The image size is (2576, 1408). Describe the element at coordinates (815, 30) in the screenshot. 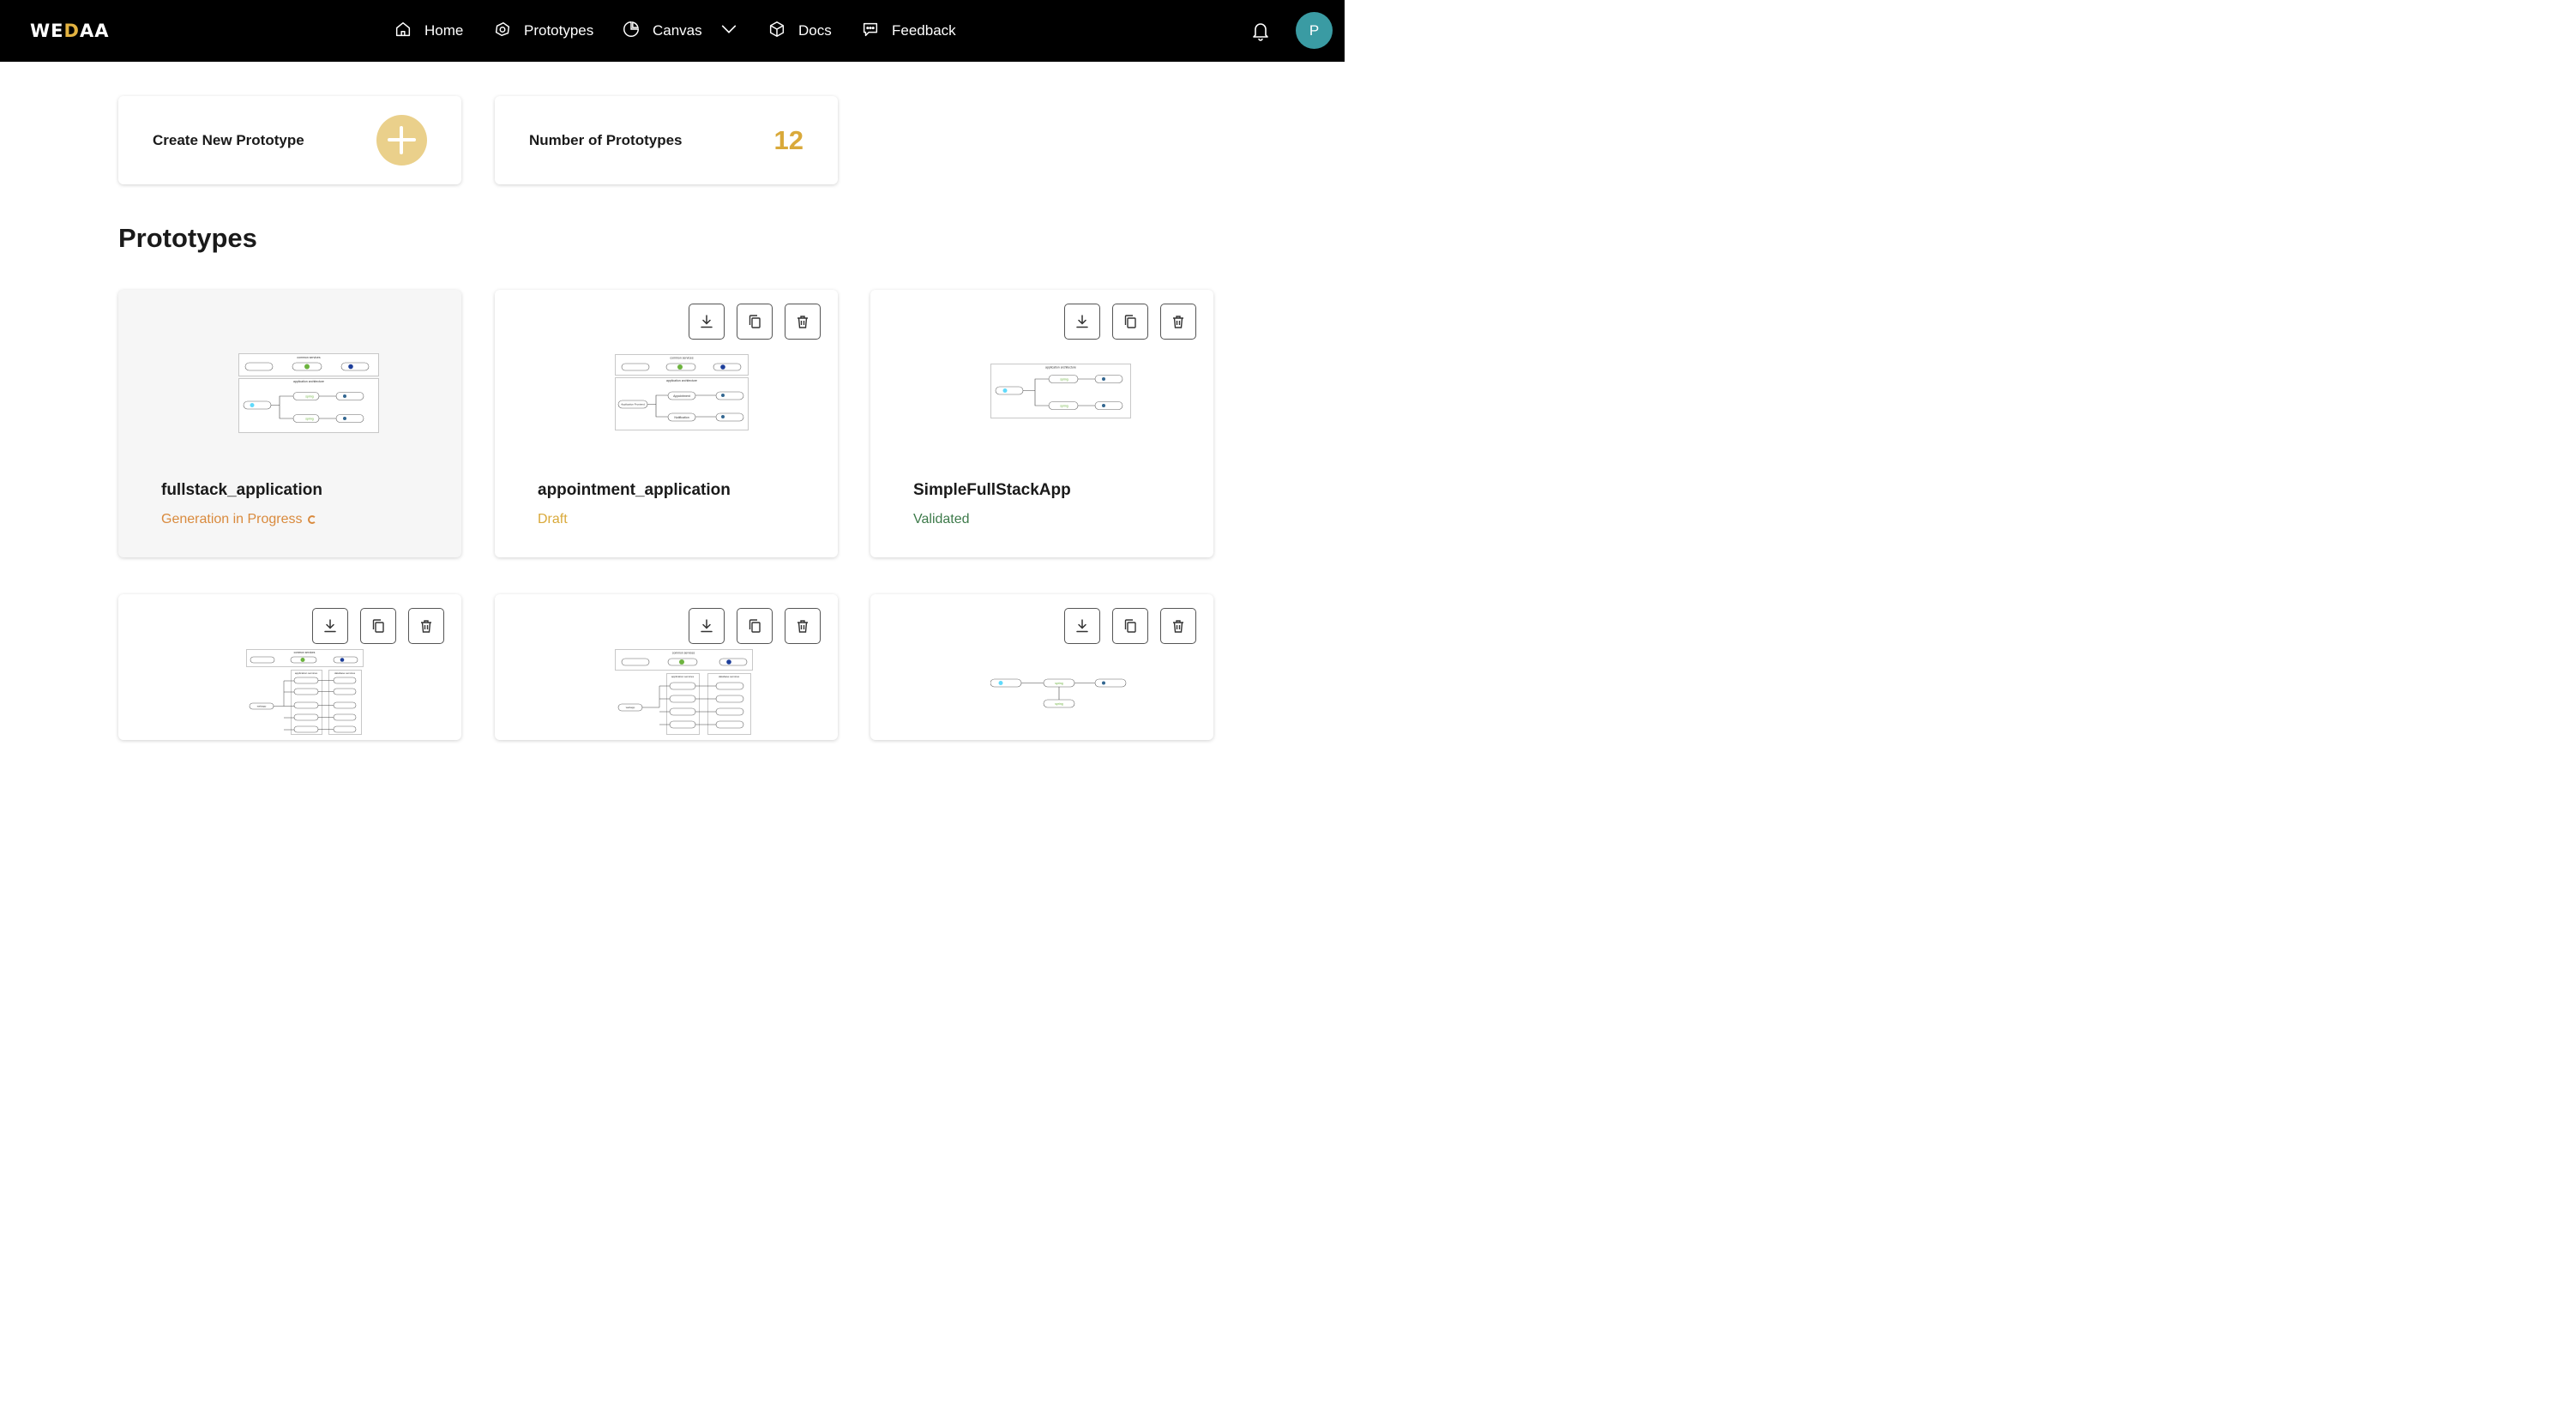

I see `nav-docs-label: Docs` at that location.